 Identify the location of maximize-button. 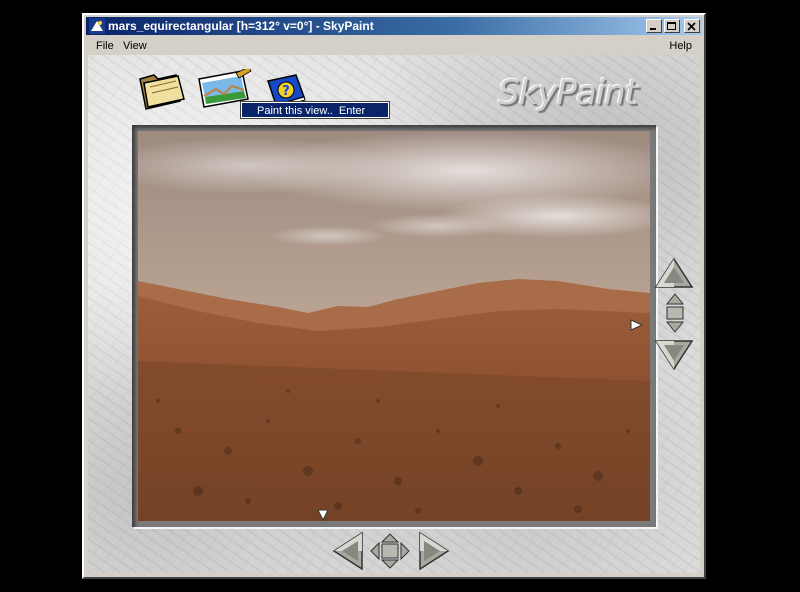
(672, 26).